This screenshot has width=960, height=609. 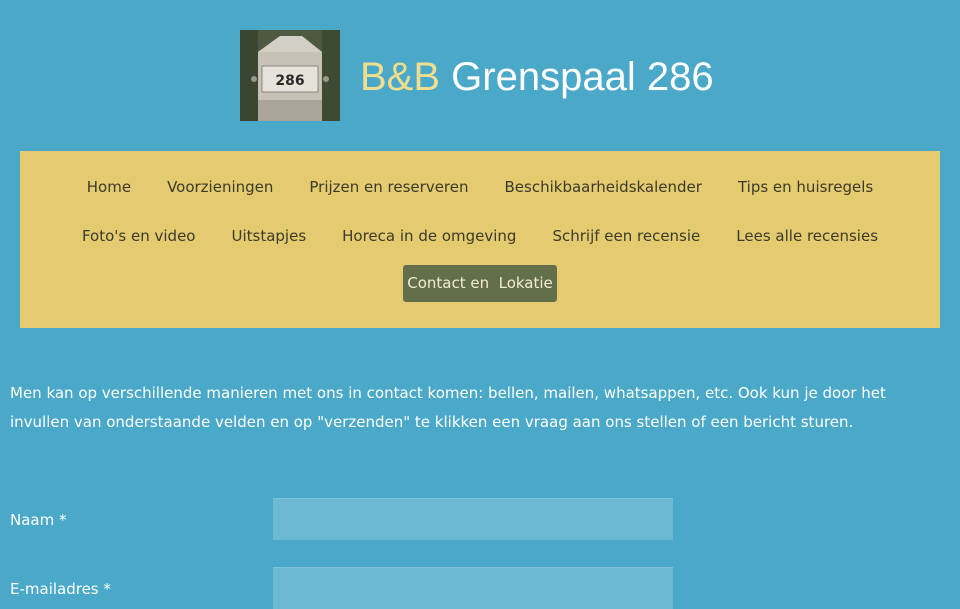 I want to click on nav-item-fotos: Foto's en video, so click(x=139, y=236).